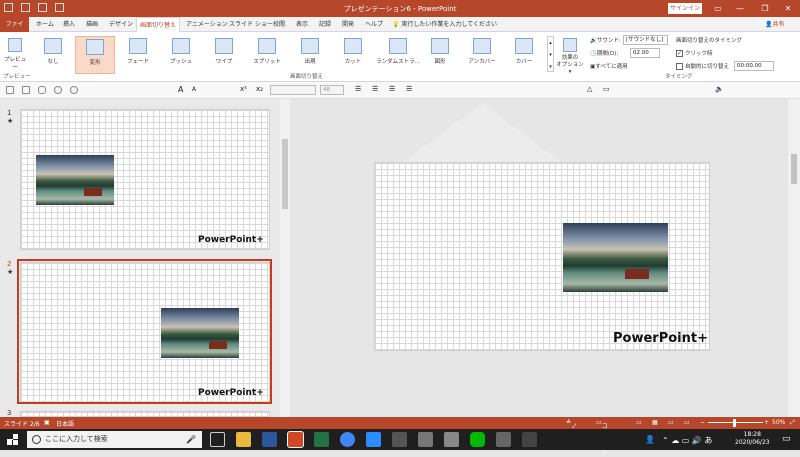  What do you see at coordinates (10, 90) in the screenshot?
I see `text-box-icon` at bounding box center [10, 90].